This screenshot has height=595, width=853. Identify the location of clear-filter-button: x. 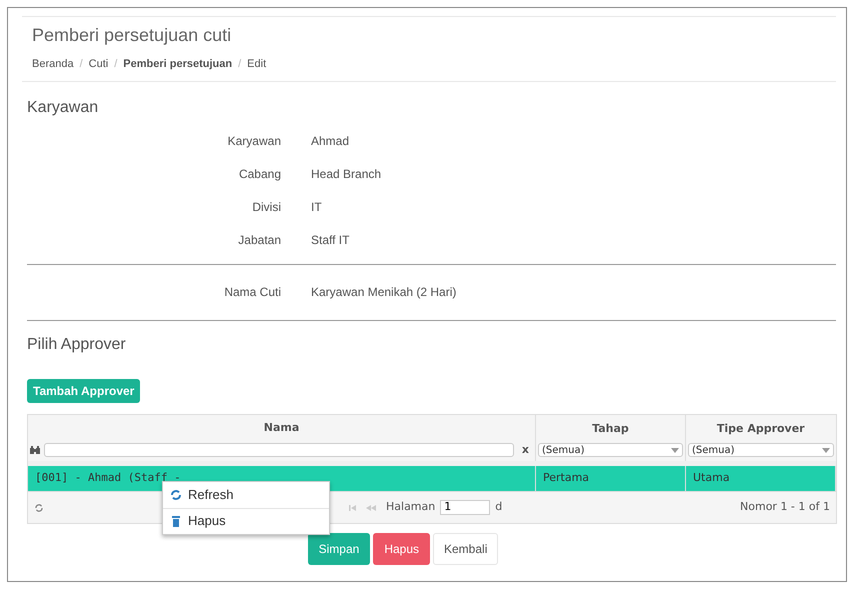
(525, 450).